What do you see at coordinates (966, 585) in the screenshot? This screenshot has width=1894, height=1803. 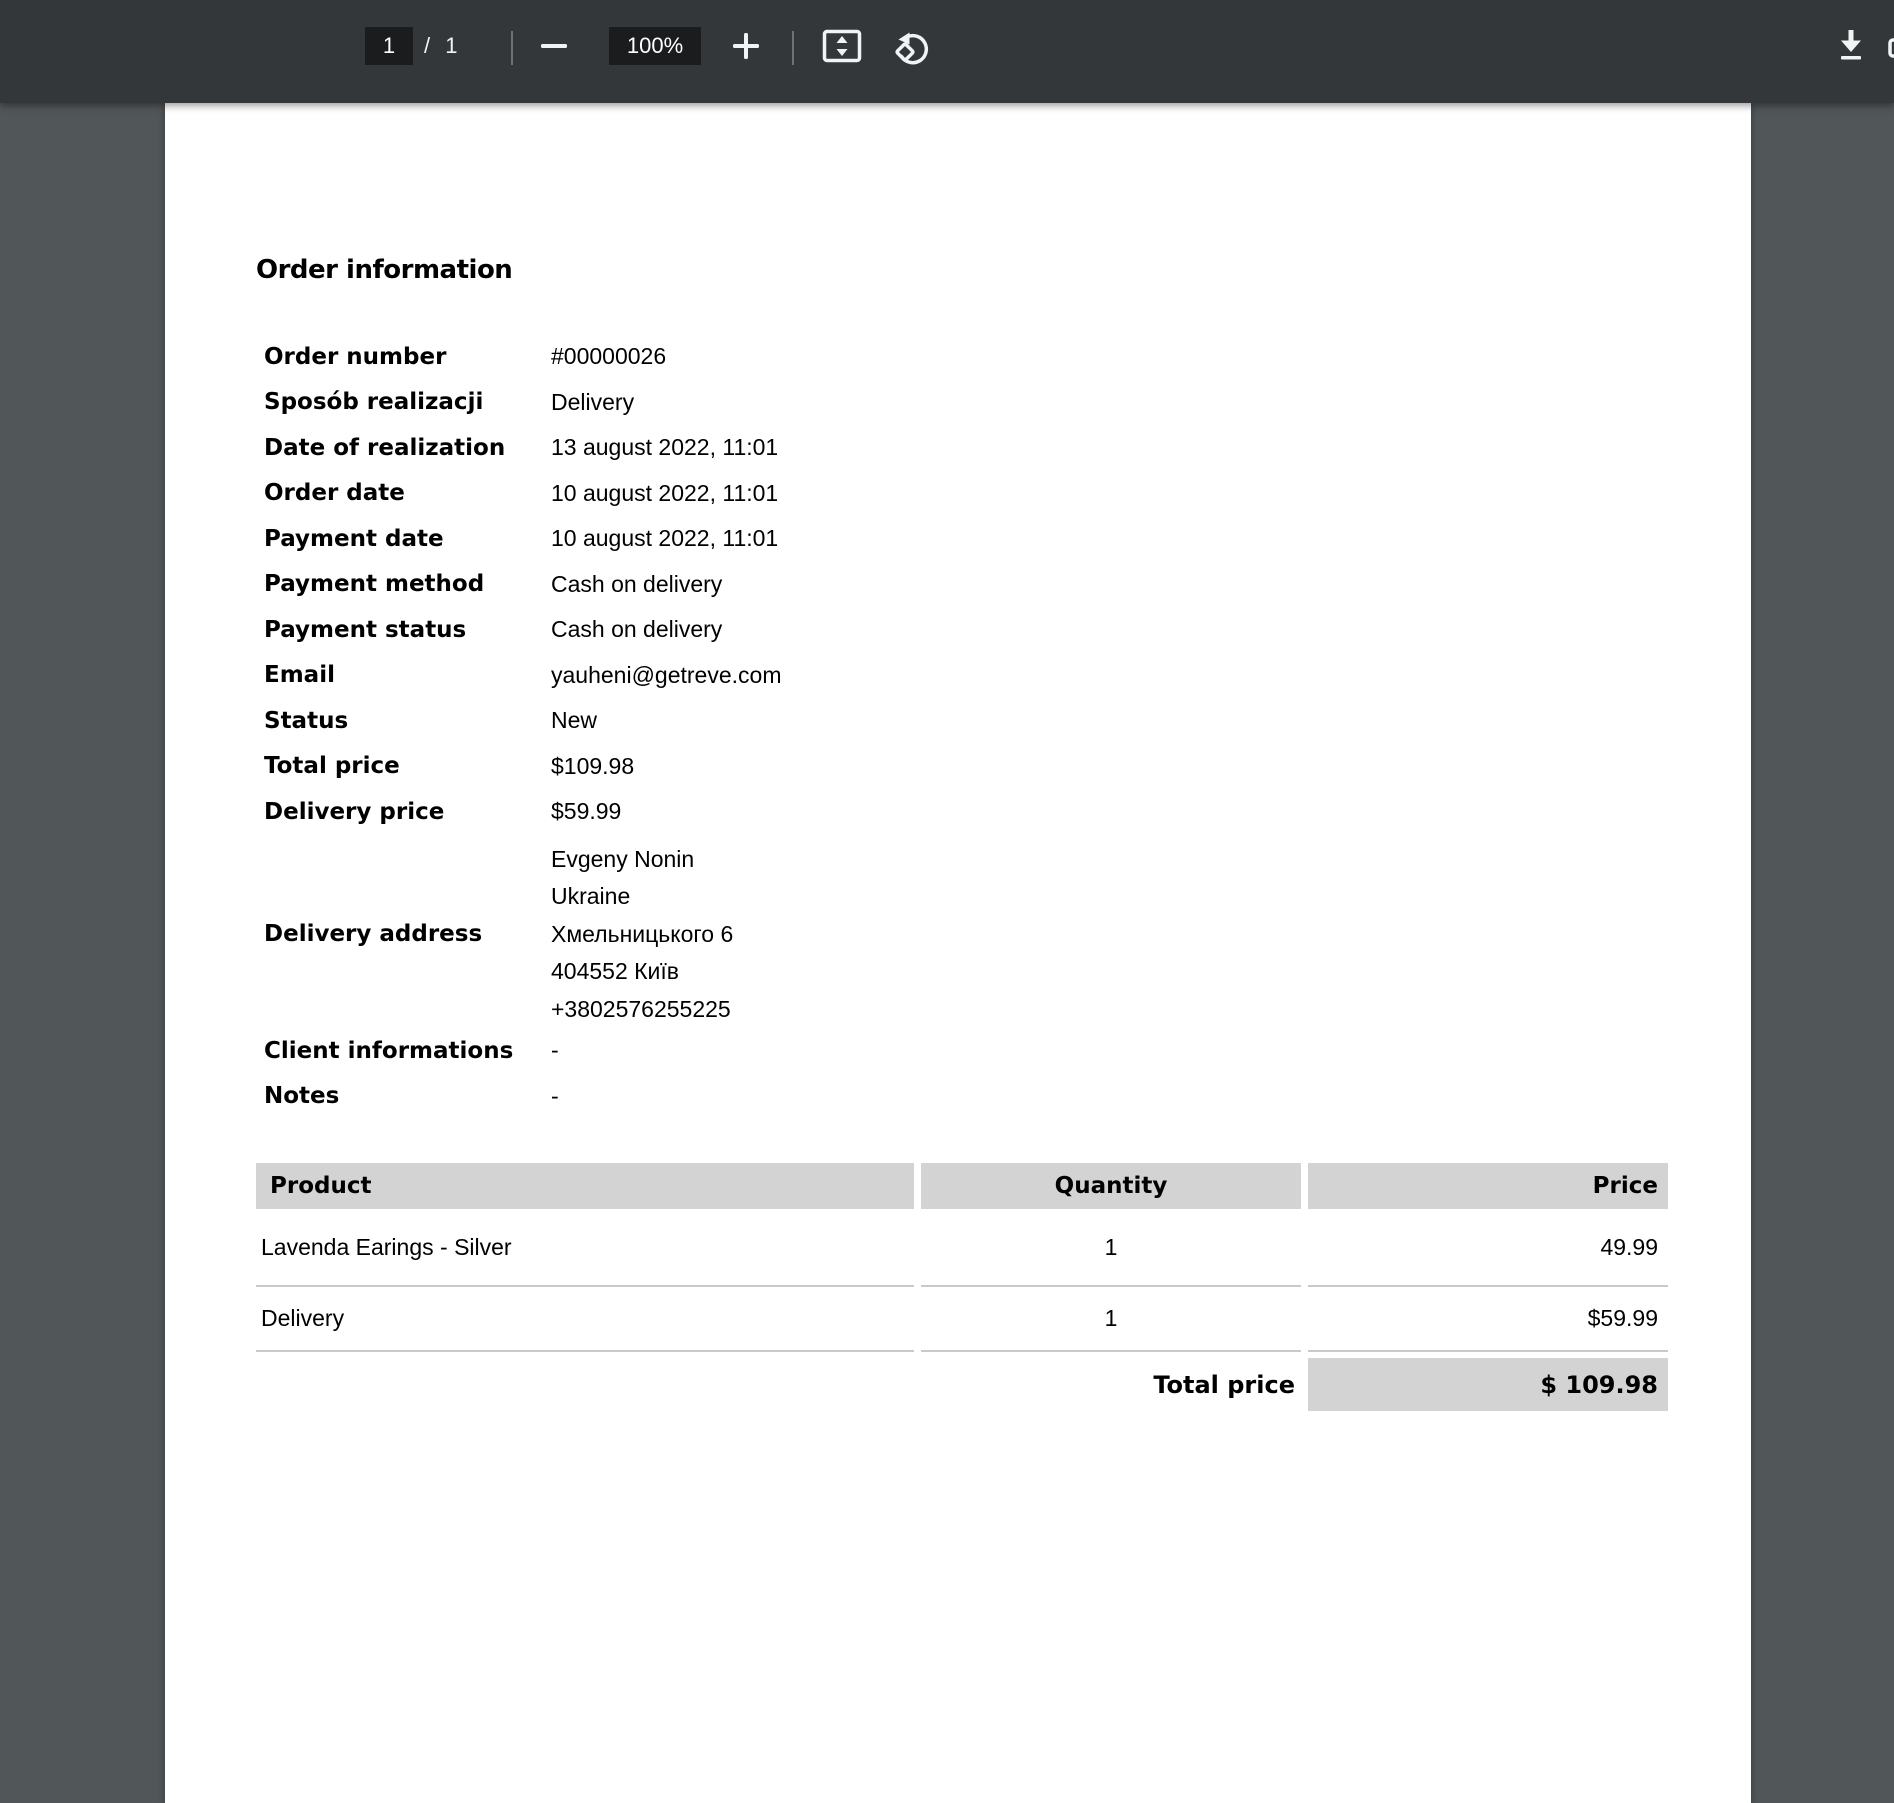 I see `info-row: Payment method Cash on delivery` at bounding box center [966, 585].